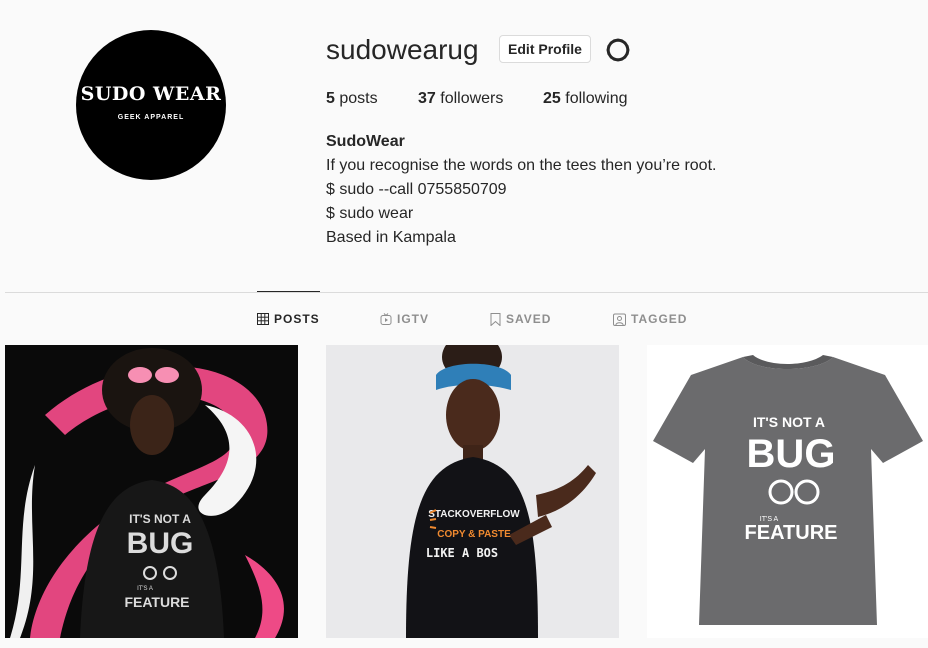  Describe the element at coordinates (474, 534) in the screenshot. I see `post-shirt-text: COPY & PASTE` at that location.